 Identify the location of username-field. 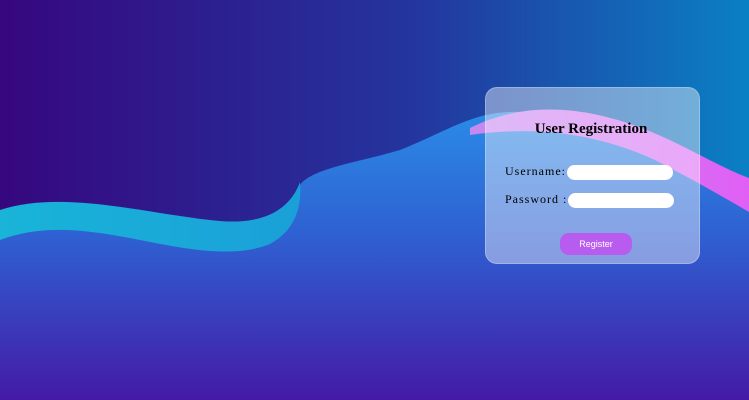
(620, 172).